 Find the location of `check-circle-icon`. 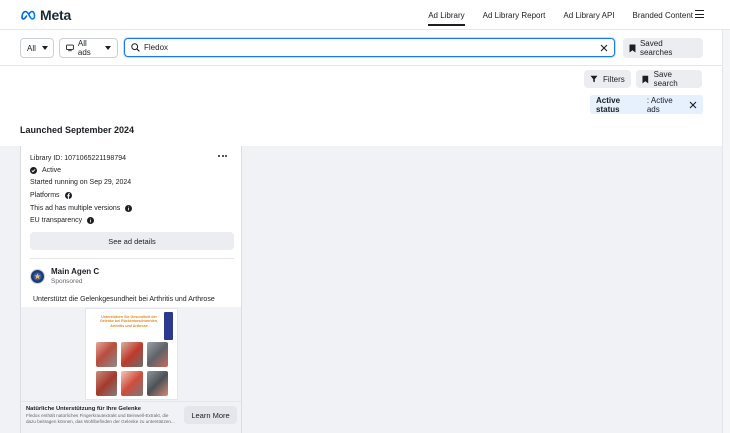

check-circle-icon is located at coordinates (33, 170).